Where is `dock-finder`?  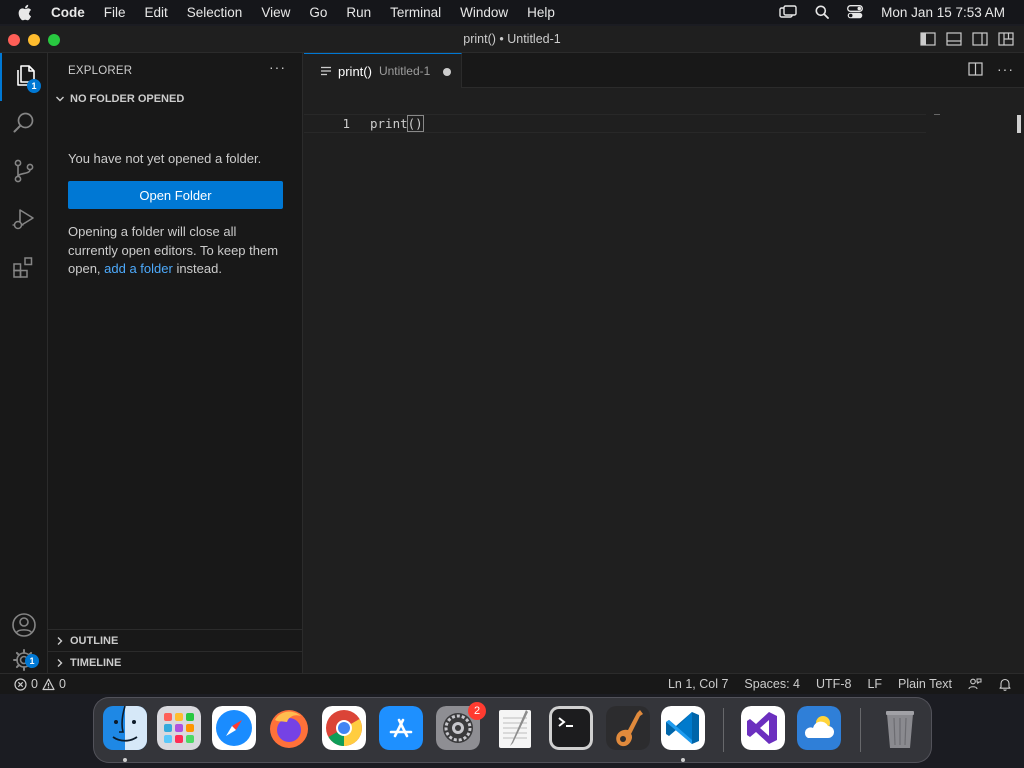
dock-finder is located at coordinates (125, 728).